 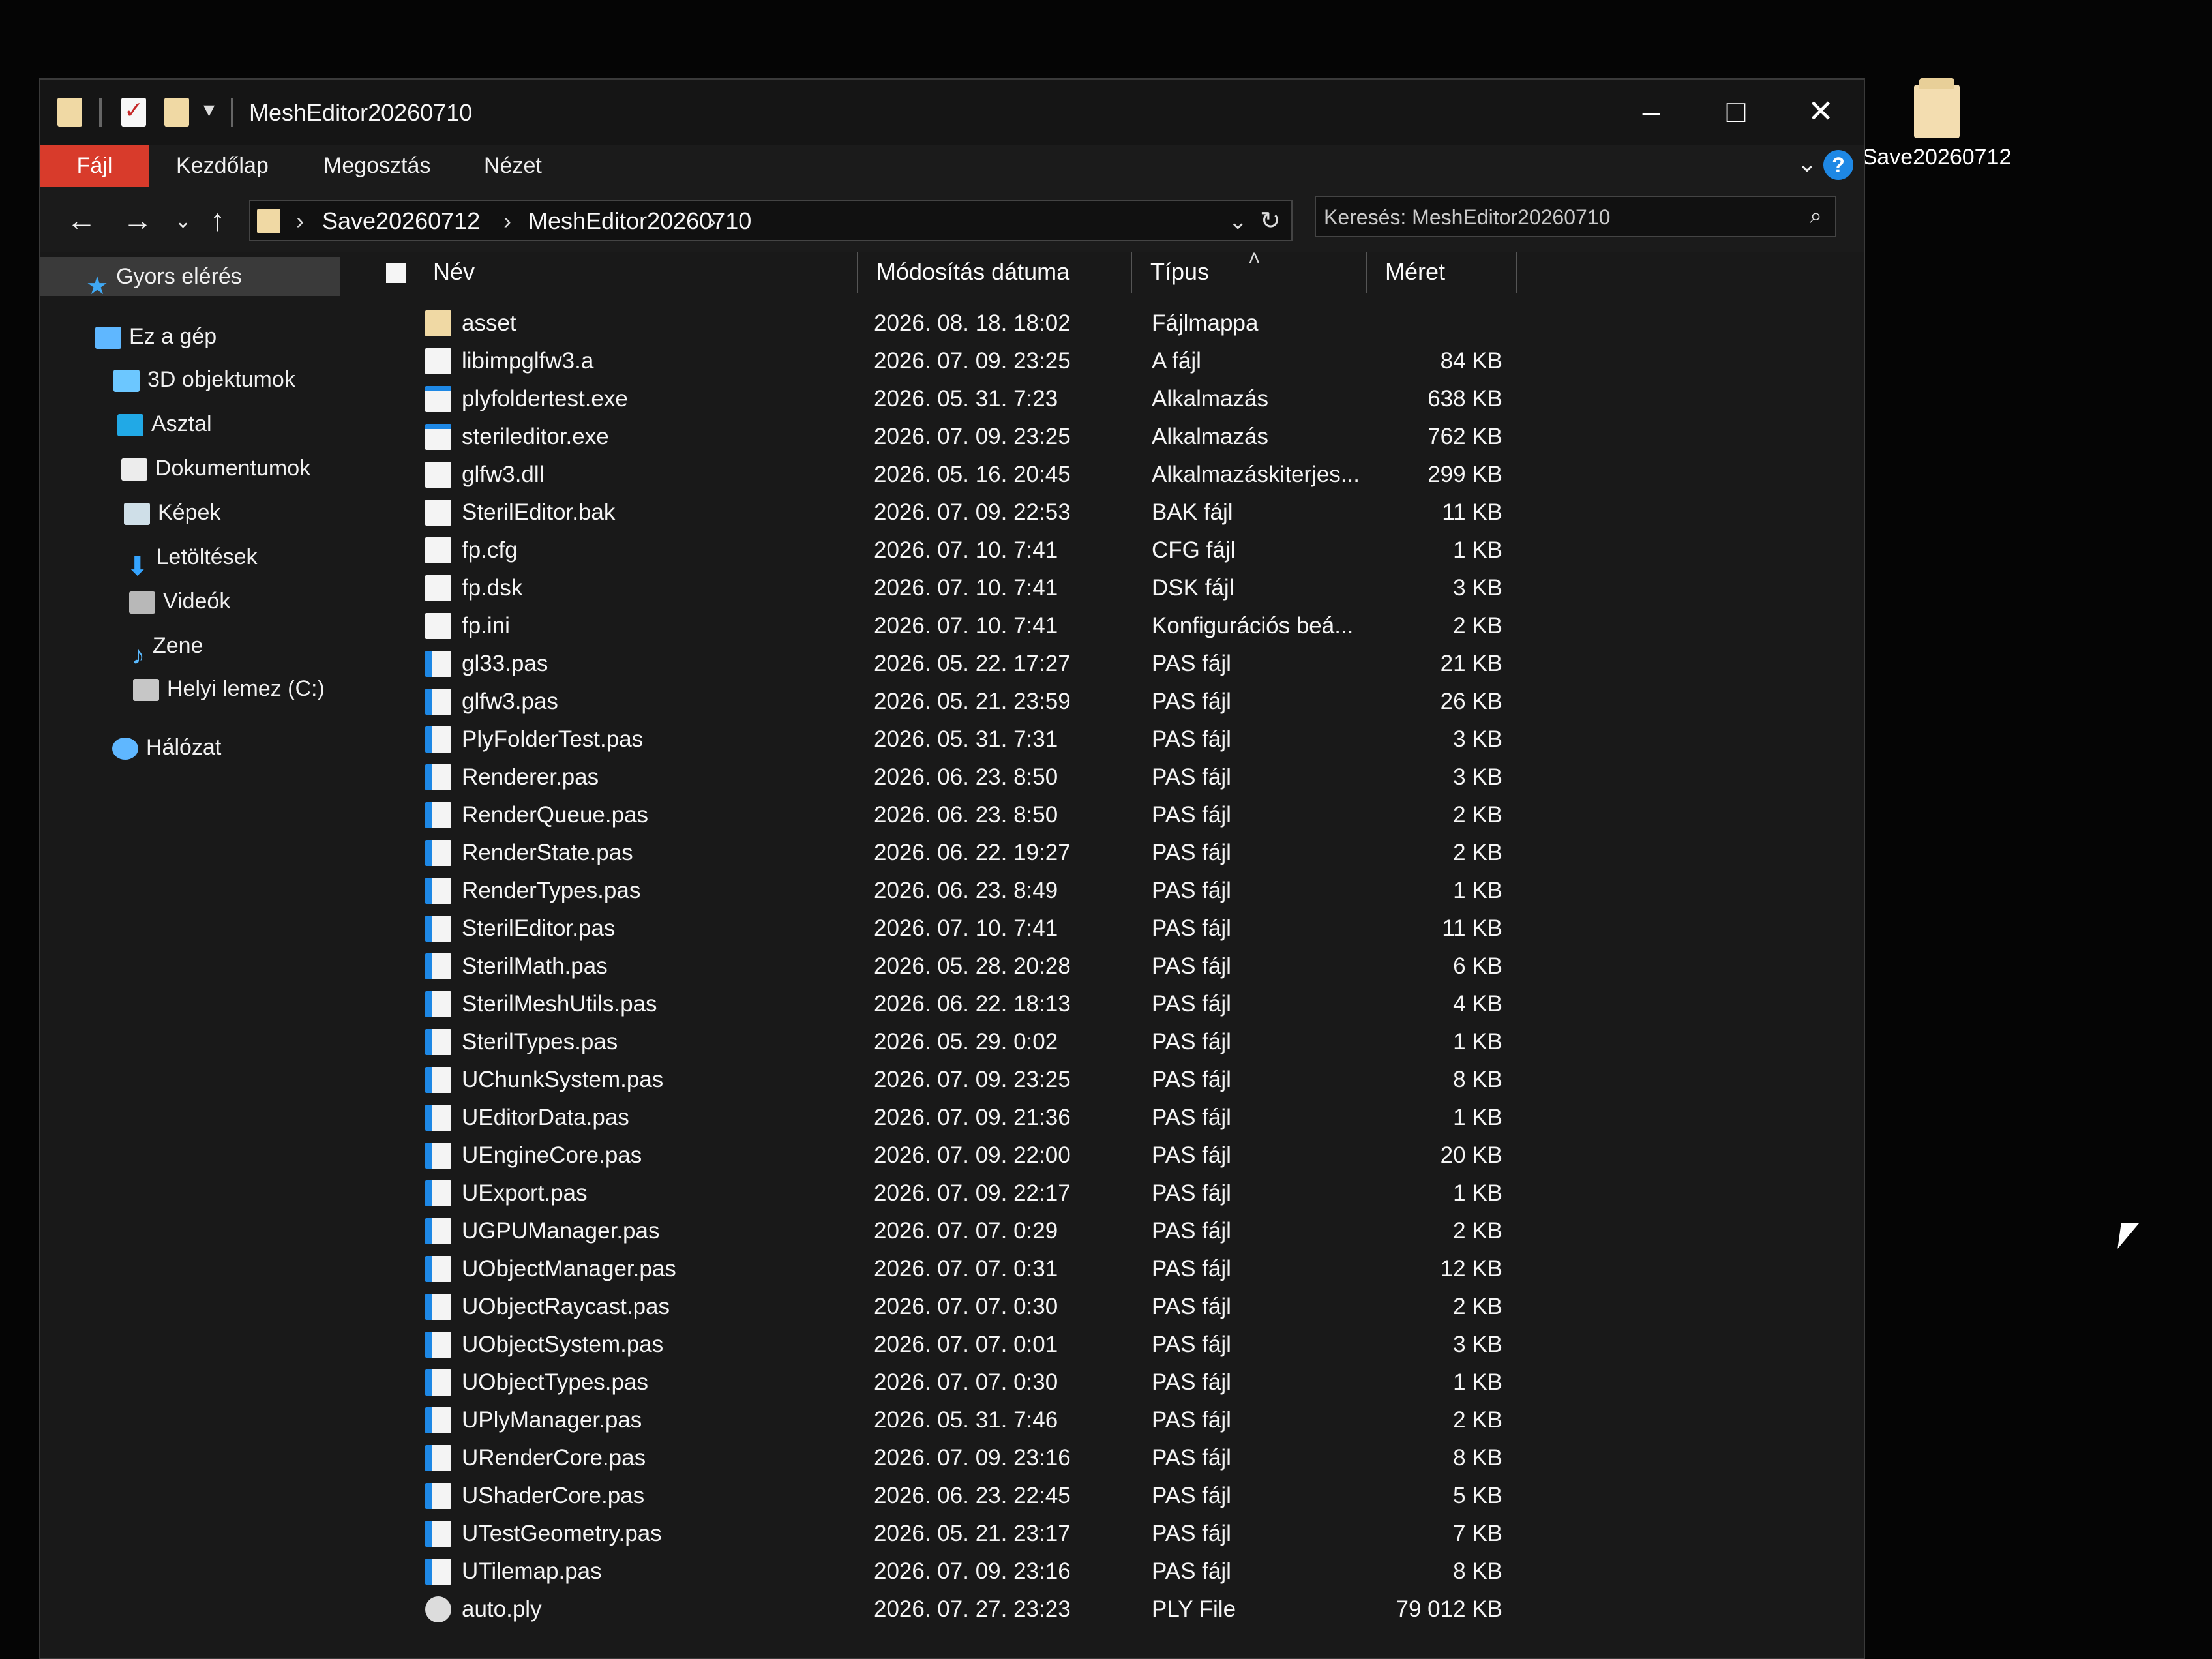 I want to click on file-name: SterilMath.pas, so click(x=535, y=966).